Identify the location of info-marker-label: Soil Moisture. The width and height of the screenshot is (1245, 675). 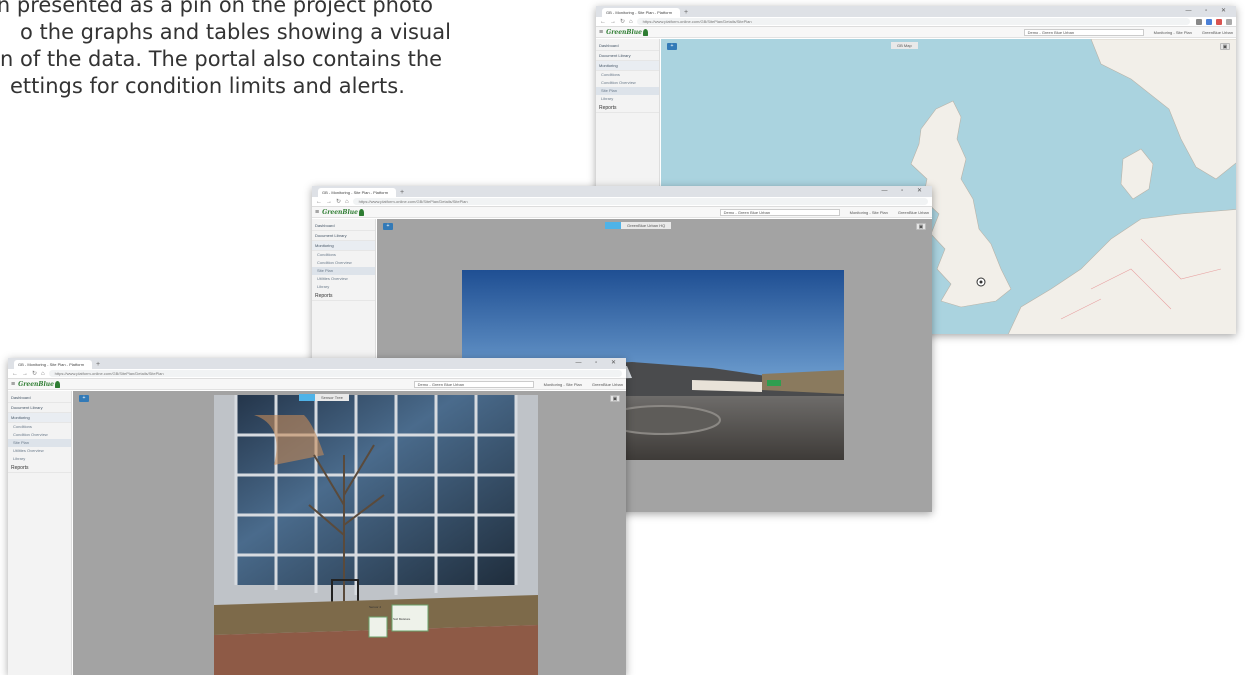
(411, 619).